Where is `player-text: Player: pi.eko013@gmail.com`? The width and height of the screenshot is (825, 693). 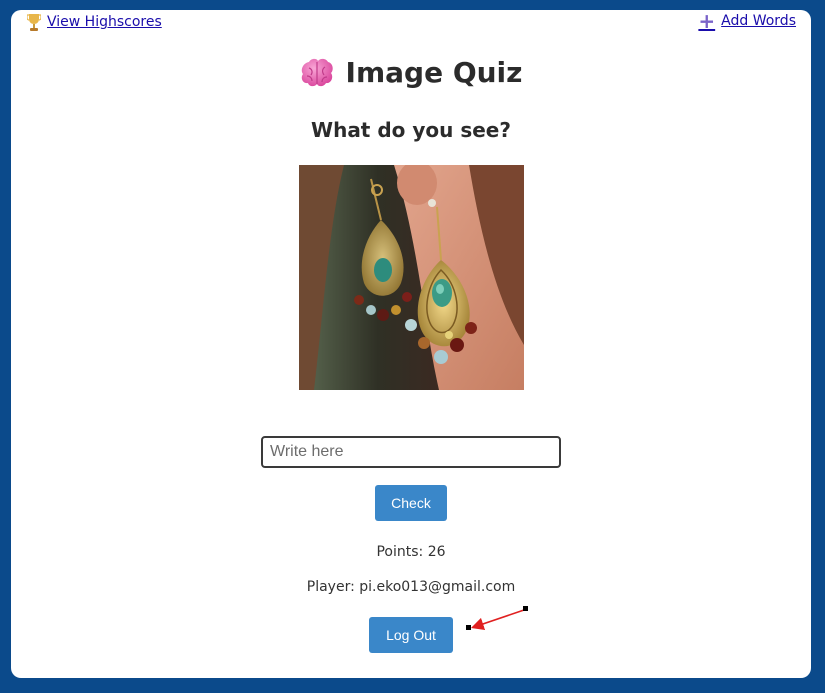 player-text: Player: pi.eko013@gmail.com is located at coordinates (411, 587).